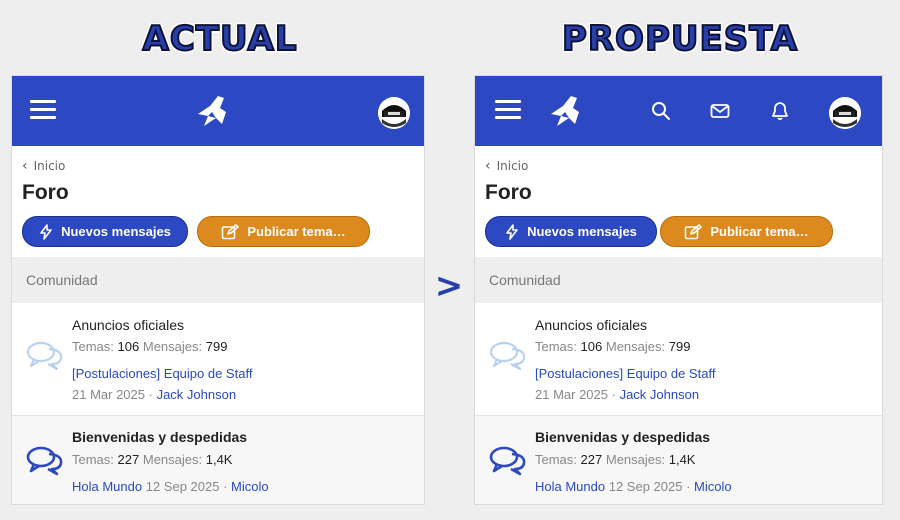 This screenshot has width=900, height=520. Describe the element at coordinates (720, 111) in the screenshot. I see `mail-icon` at that location.